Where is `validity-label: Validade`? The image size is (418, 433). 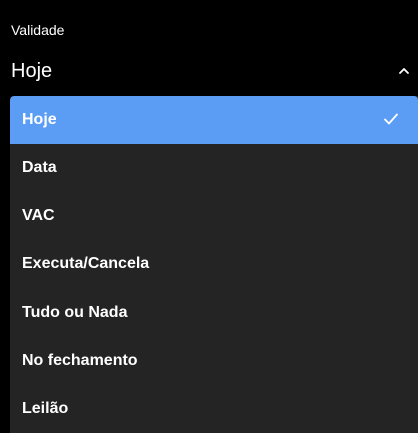
validity-label: Validade is located at coordinates (38, 30).